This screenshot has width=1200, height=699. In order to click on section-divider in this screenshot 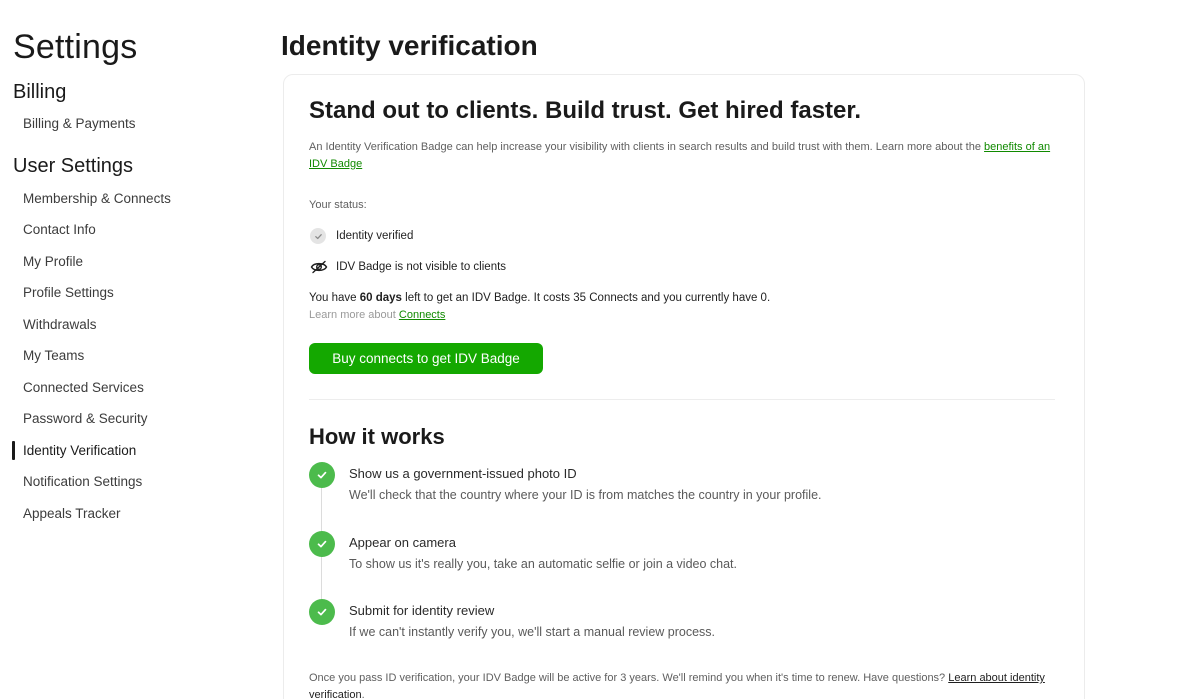, I will do `click(682, 399)`.